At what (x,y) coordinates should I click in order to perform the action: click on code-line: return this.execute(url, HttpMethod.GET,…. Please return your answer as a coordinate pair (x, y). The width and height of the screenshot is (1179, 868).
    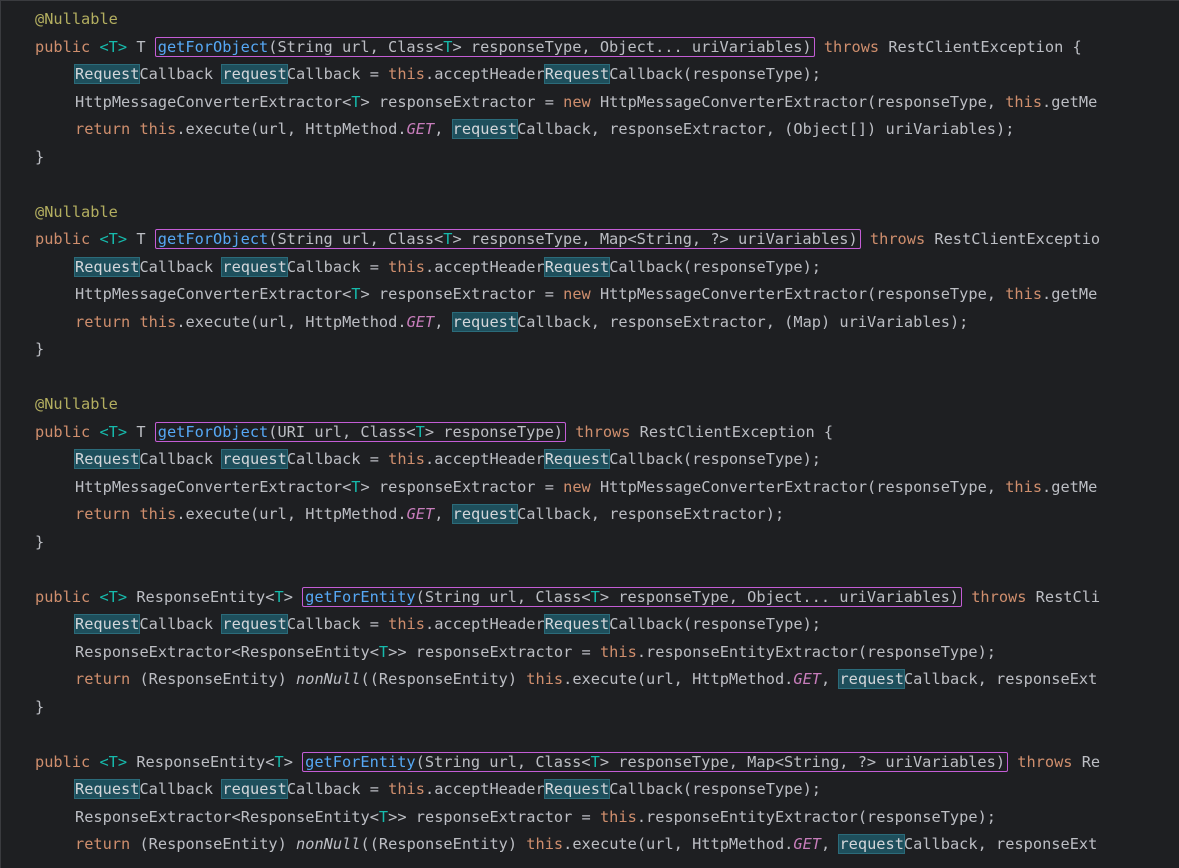
    Looking at the image, I should click on (544, 129).